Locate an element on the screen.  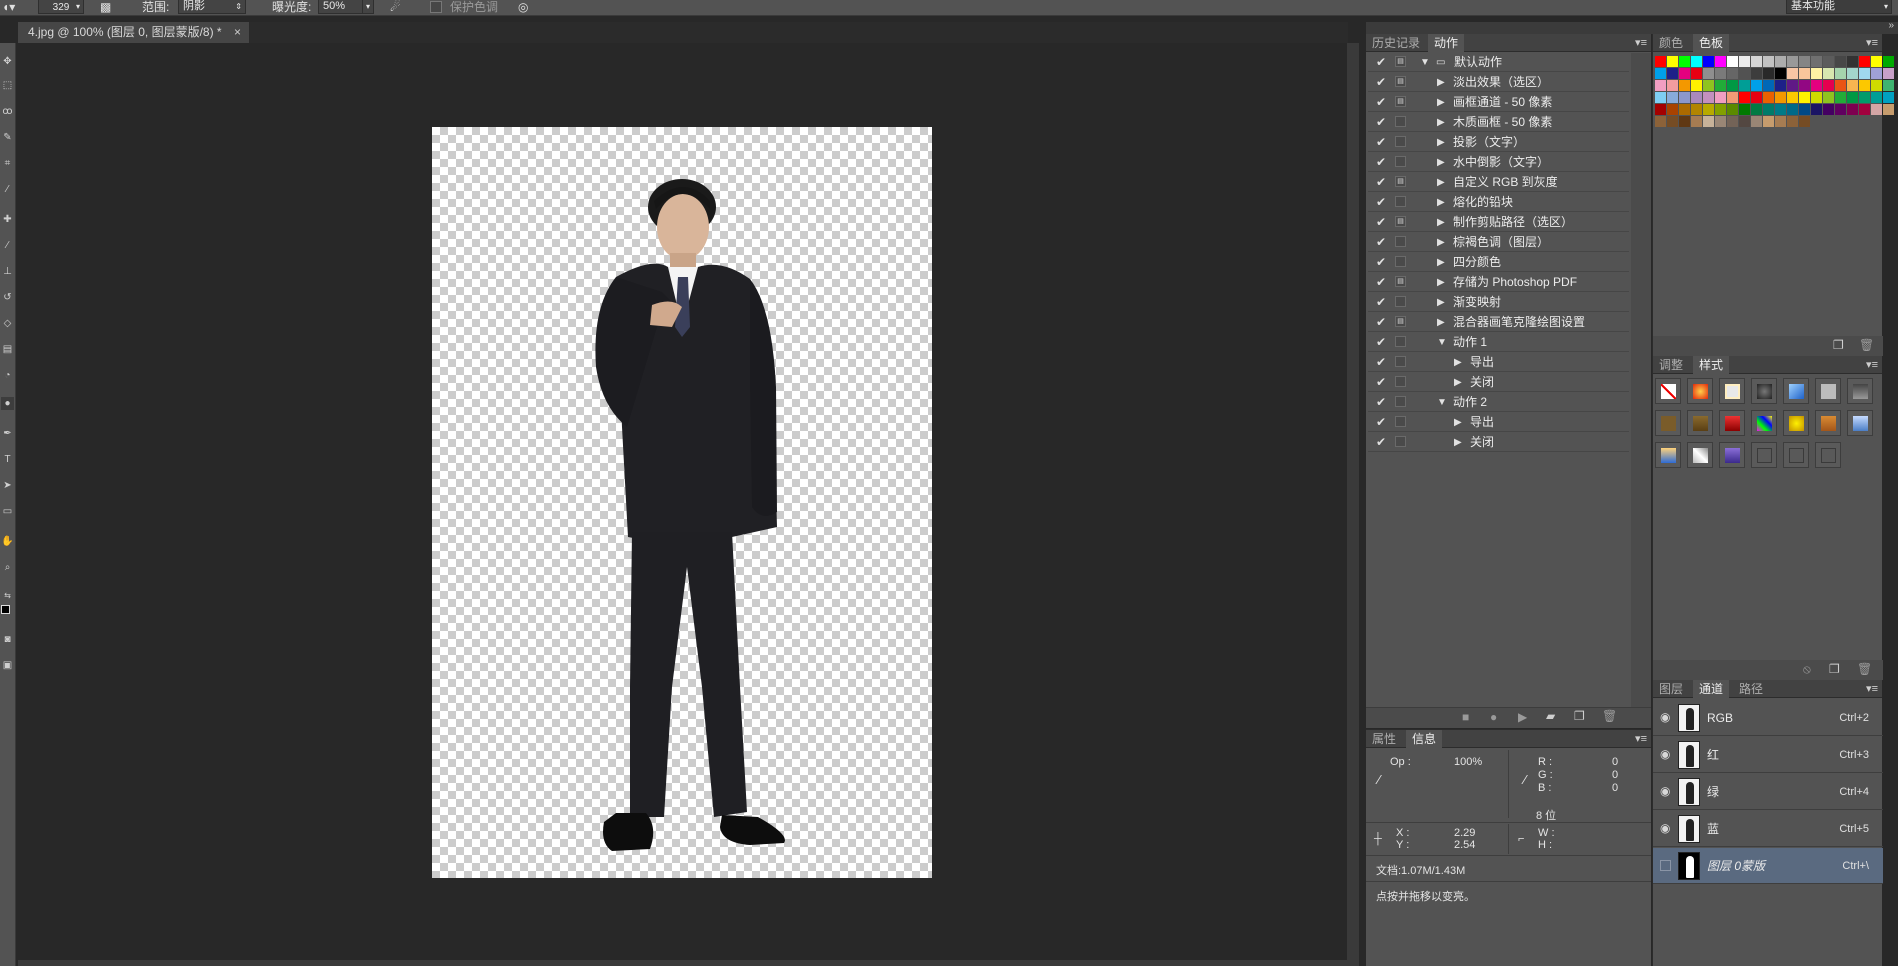
tab-paths: 路径 is located at coordinates (1751, 689).